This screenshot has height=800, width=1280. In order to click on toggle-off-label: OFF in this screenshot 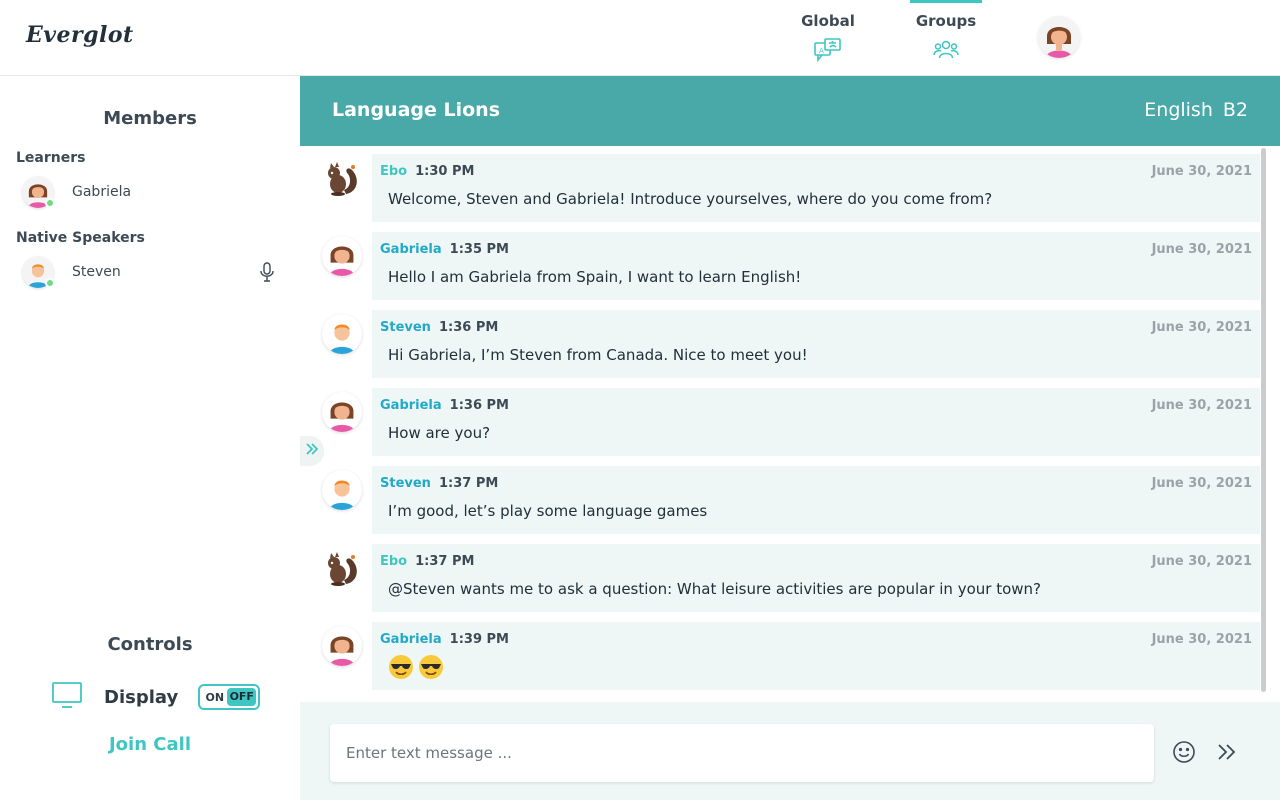, I will do `click(242, 697)`.